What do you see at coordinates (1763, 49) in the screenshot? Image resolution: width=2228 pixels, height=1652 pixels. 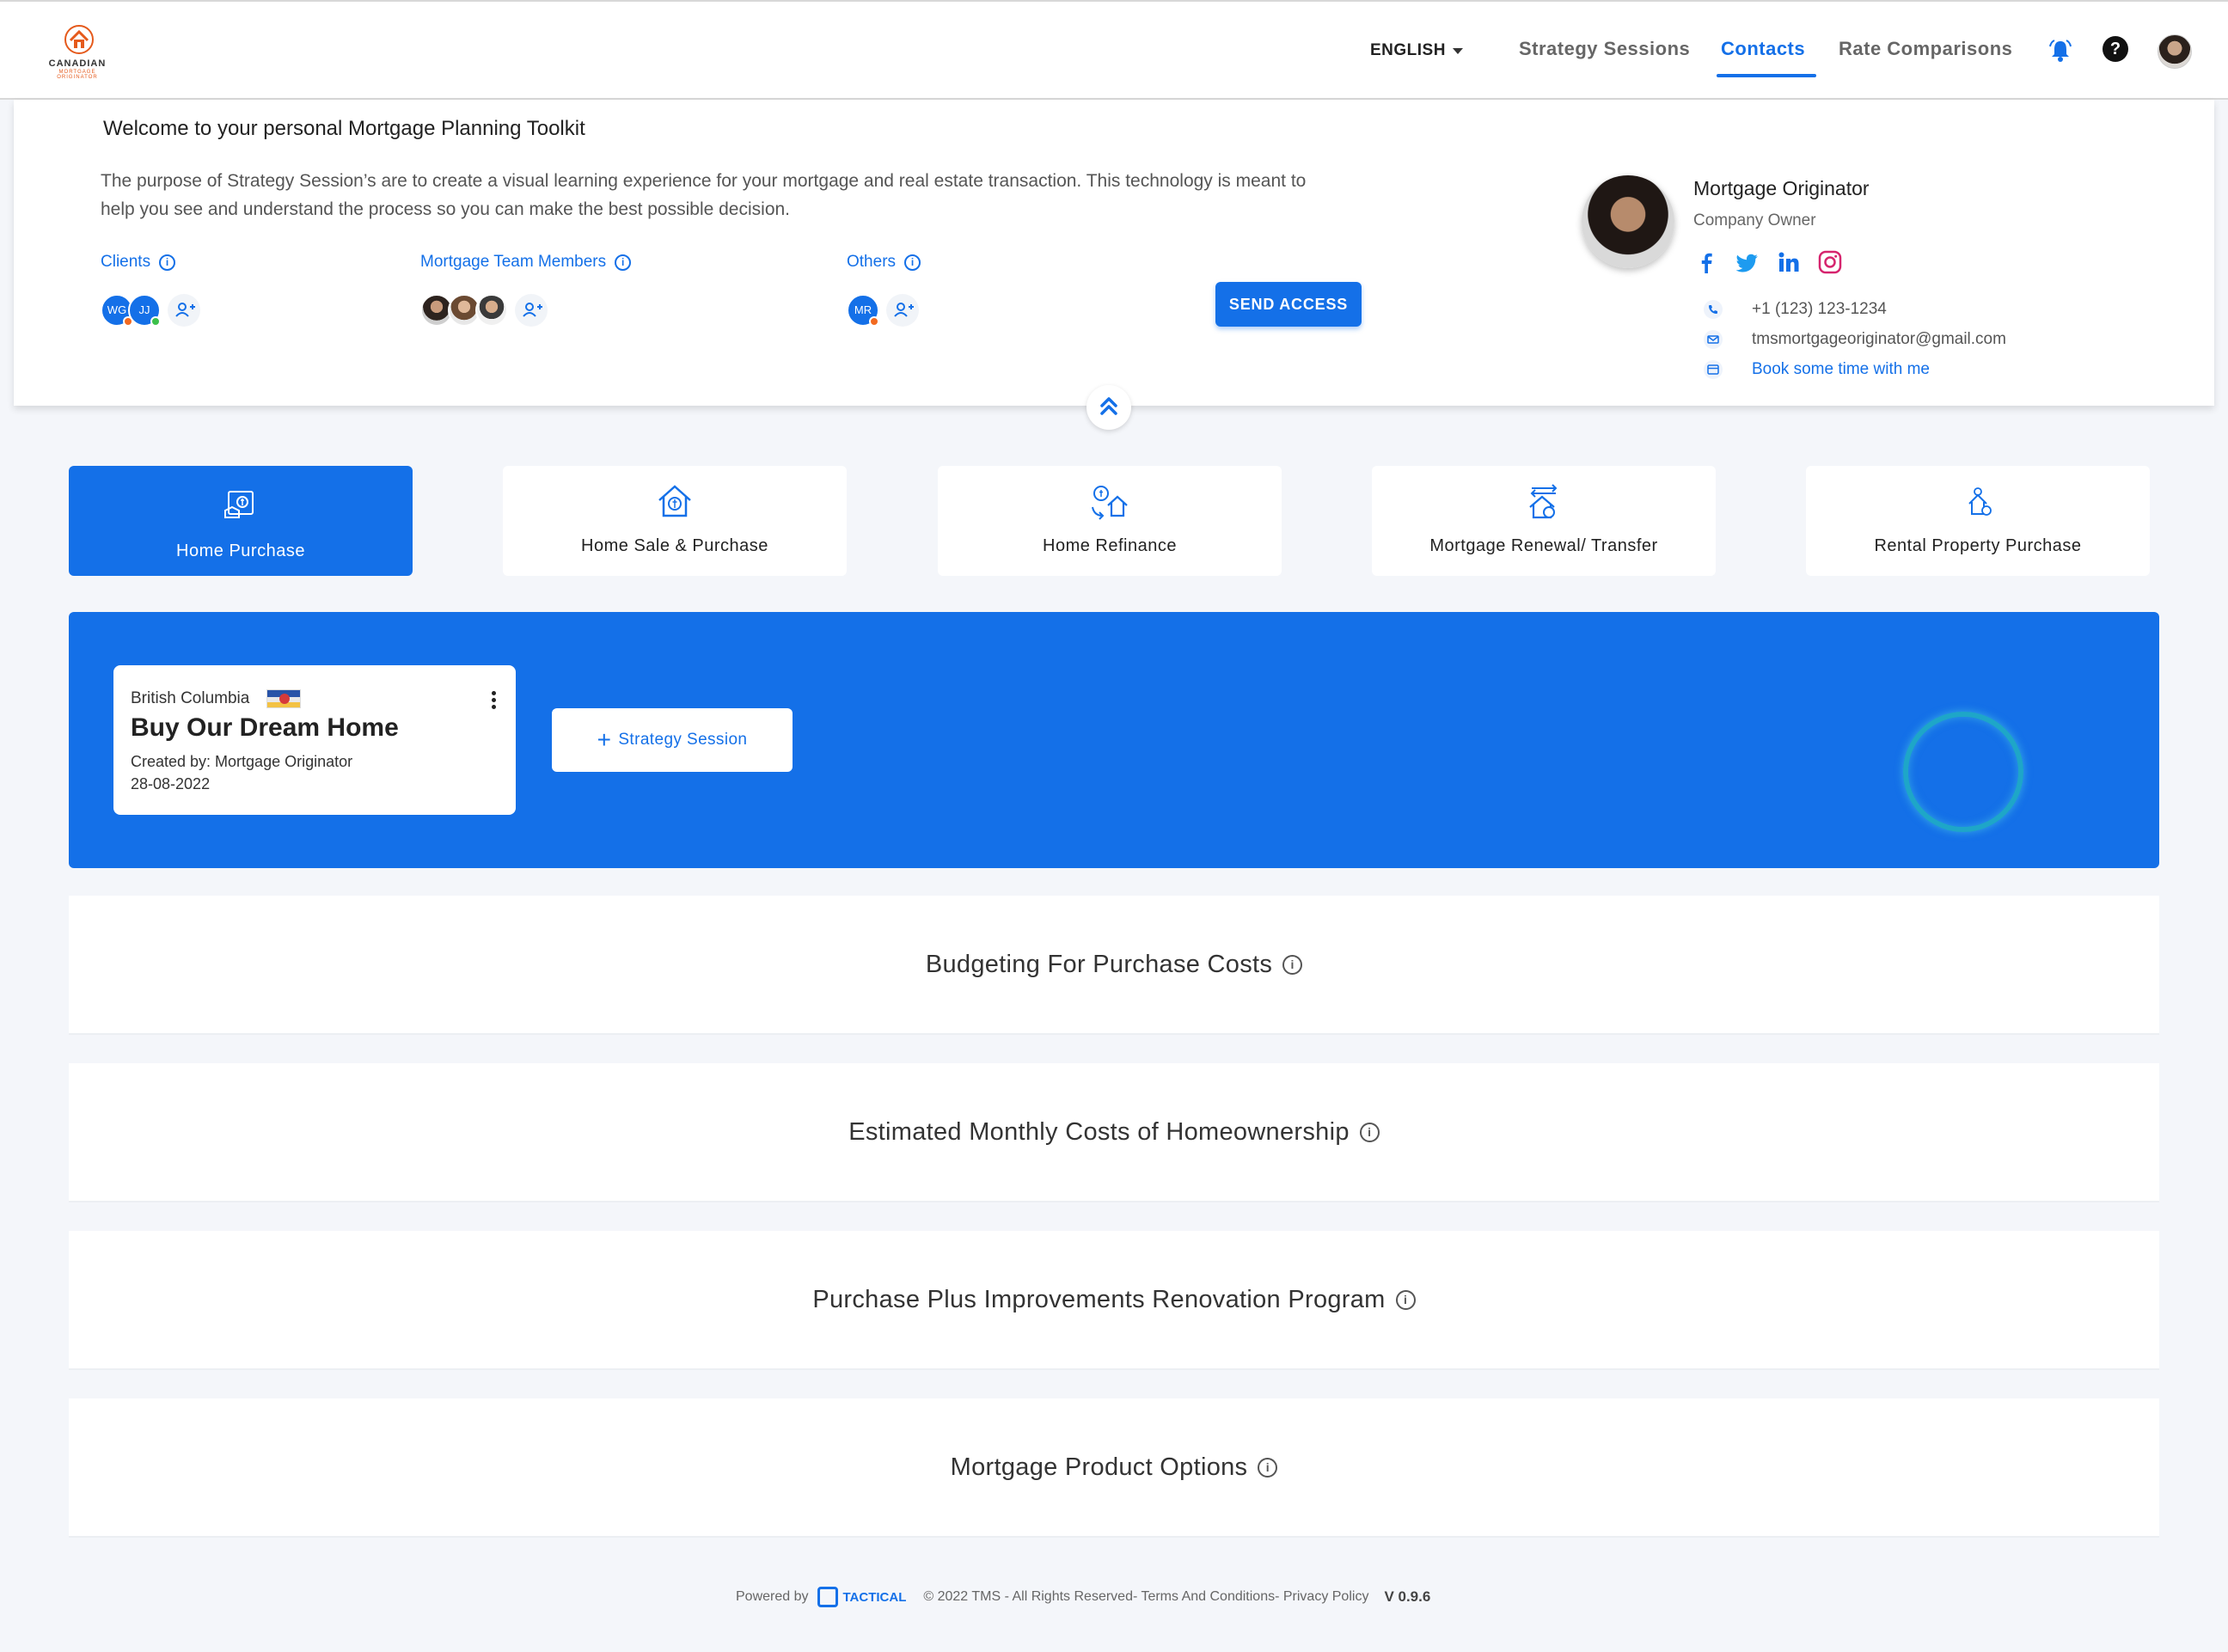 I see `nav-contacts: Contacts` at bounding box center [1763, 49].